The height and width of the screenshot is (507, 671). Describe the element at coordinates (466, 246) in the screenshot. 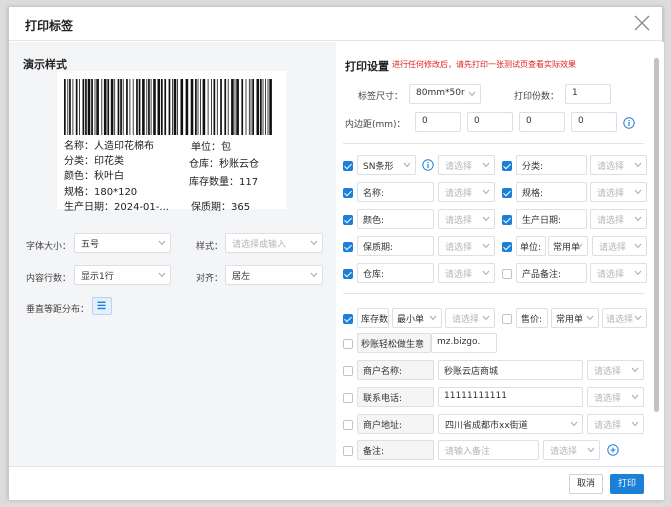

I see `shelf-select: 请选择` at that location.